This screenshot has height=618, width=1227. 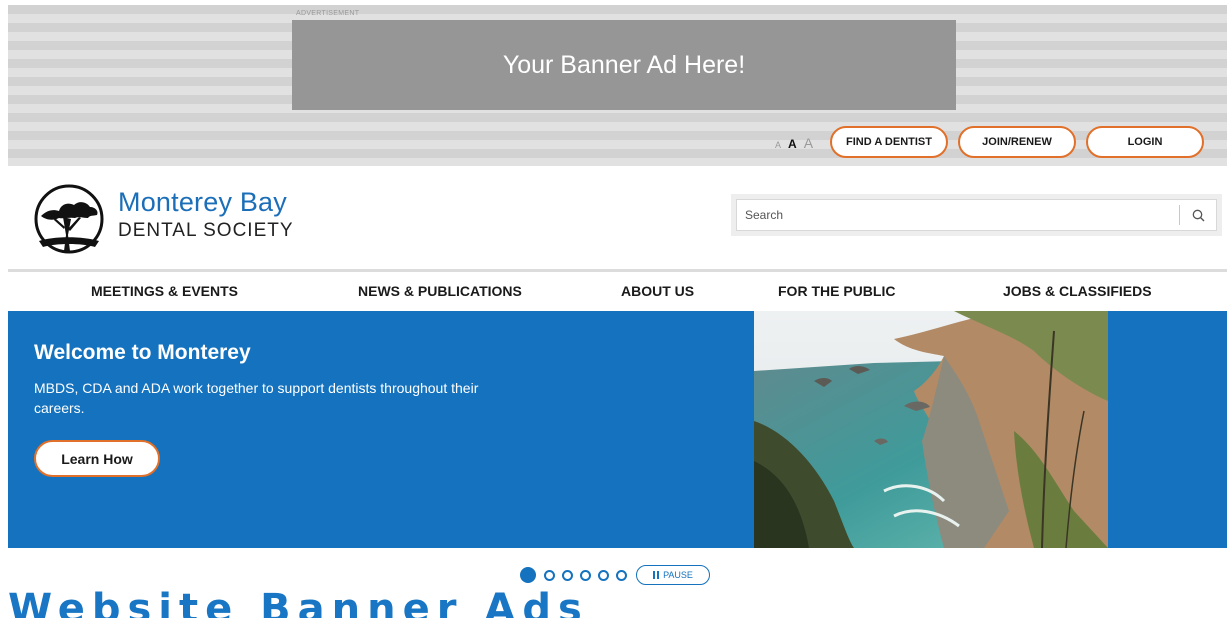 I want to click on coastline-photo, so click(x=931, y=429).